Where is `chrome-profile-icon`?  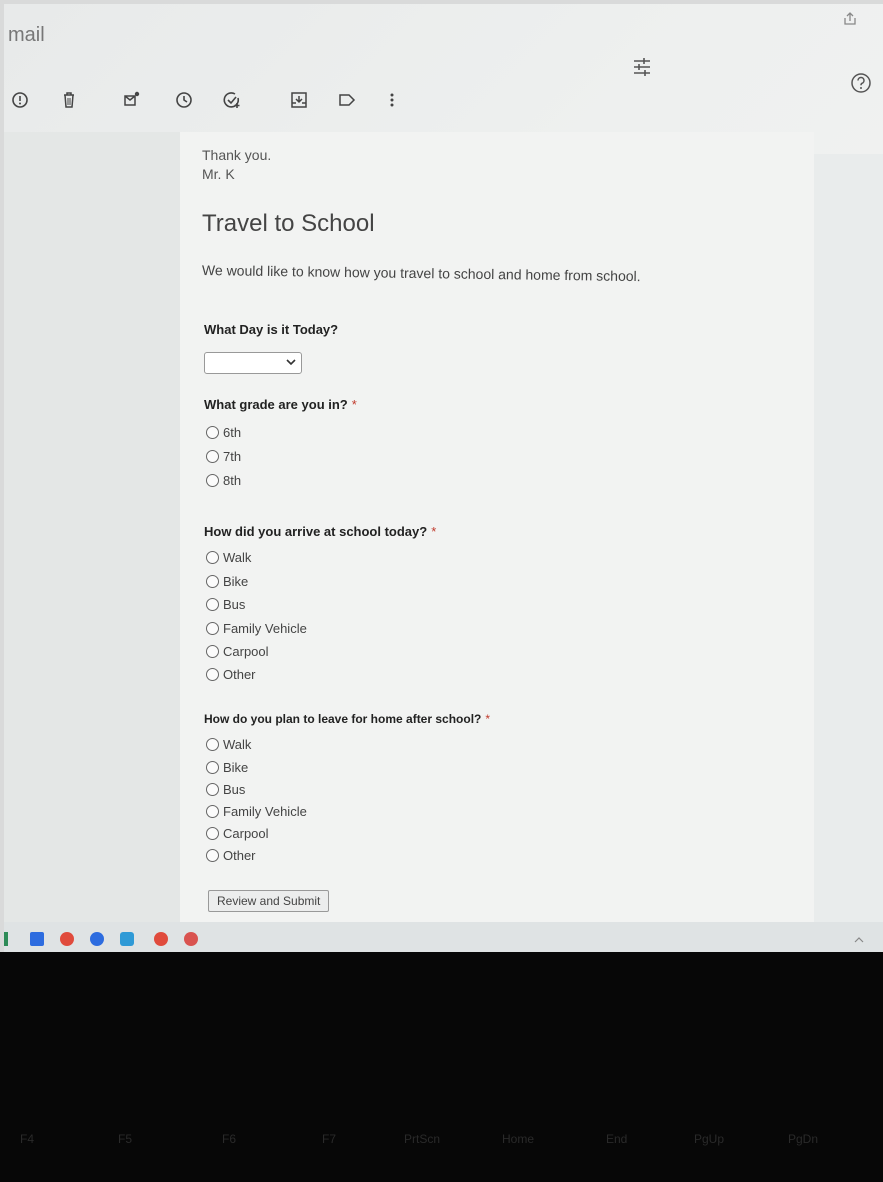 chrome-profile-icon is located at coordinates (161, 939).